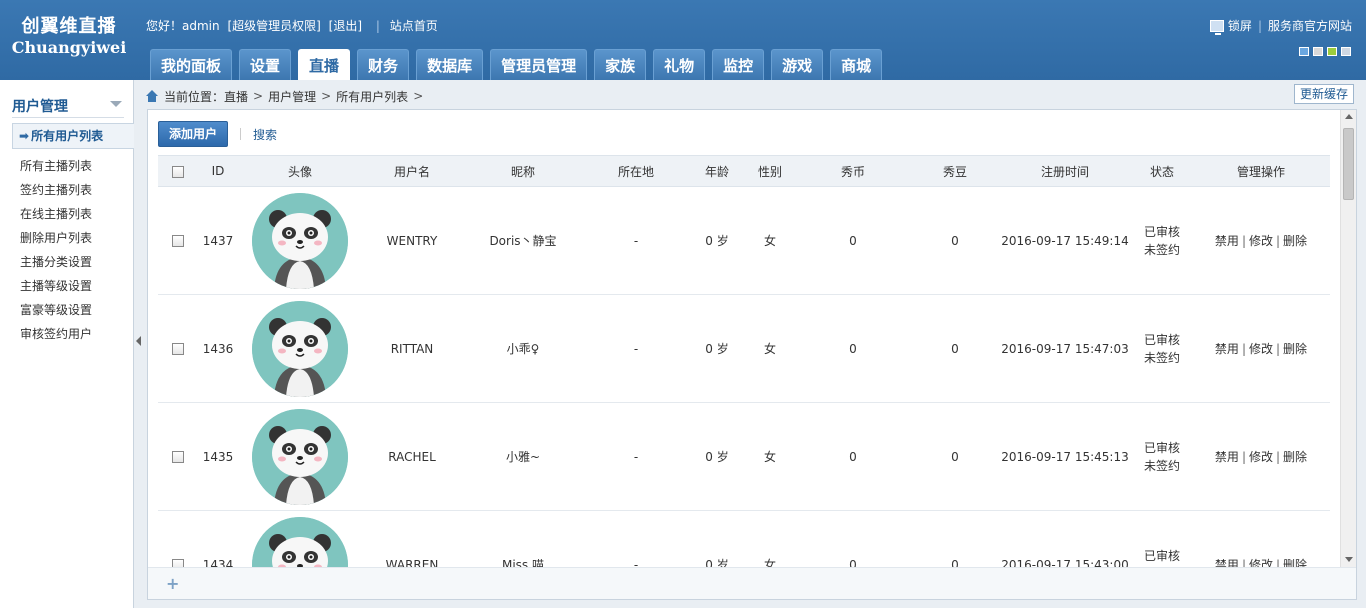 Image resolution: width=1366 pixels, height=608 pixels. Describe the element at coordinates (193, 134) in the screenshot. I see `add-user-button: 添加用户` at that location.